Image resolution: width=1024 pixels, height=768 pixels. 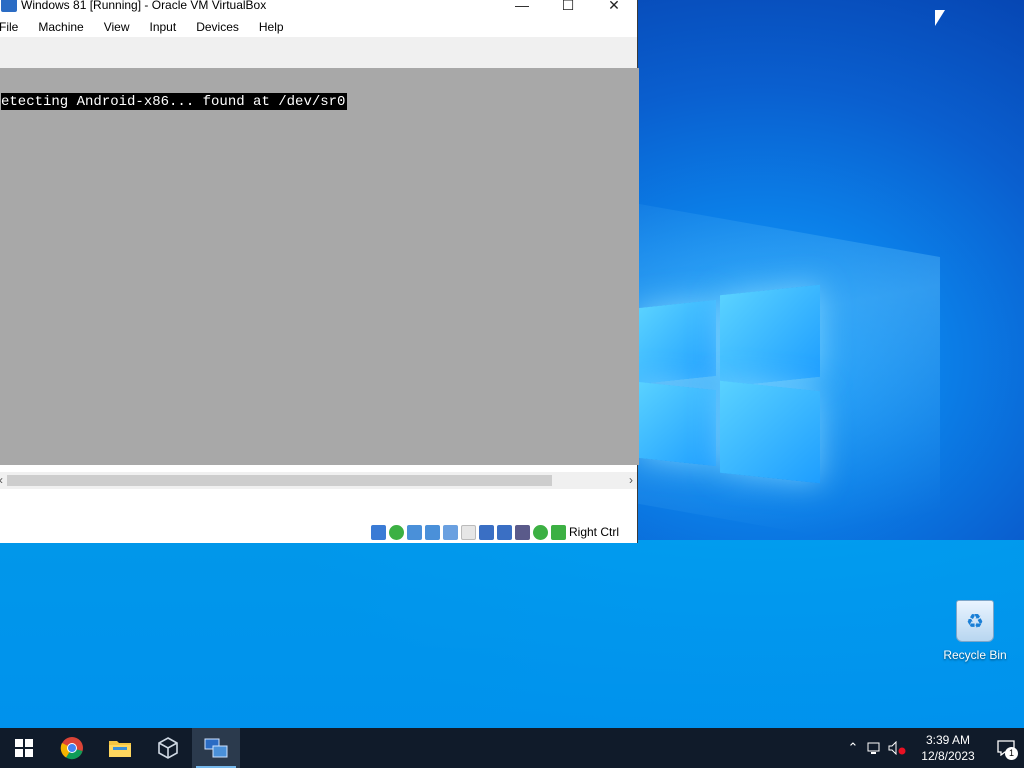 What do you see at coordinates (396, 532) in the screenshot?
I see `optical-drive-icon` at bounding box center [396, 532].